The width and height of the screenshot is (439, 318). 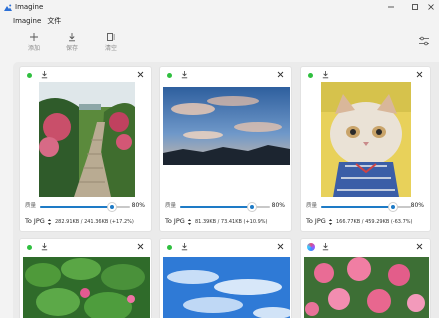 What do you see at coordinates (424, 41) in the screenshot?
I see `settings-sliders-icon` at bounding box center [424, 41].